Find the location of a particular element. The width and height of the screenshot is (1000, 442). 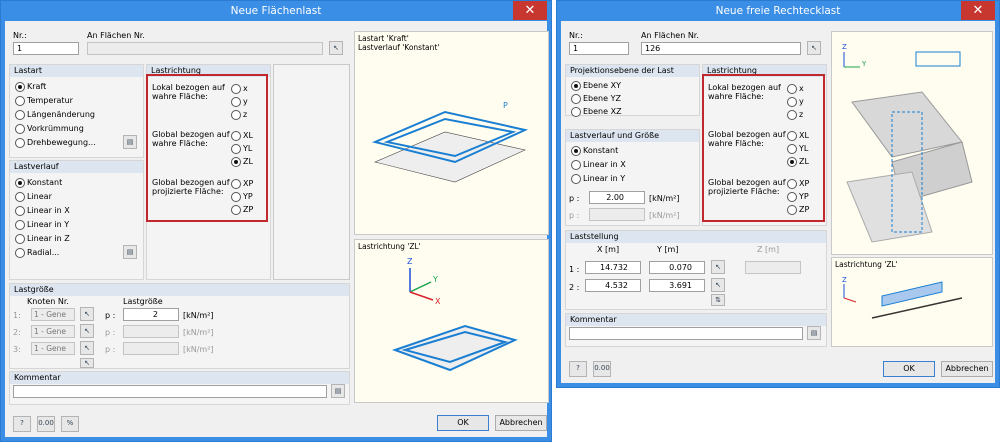

rectangle-load-graphic: Z Y is located at coordinates (907, 143).